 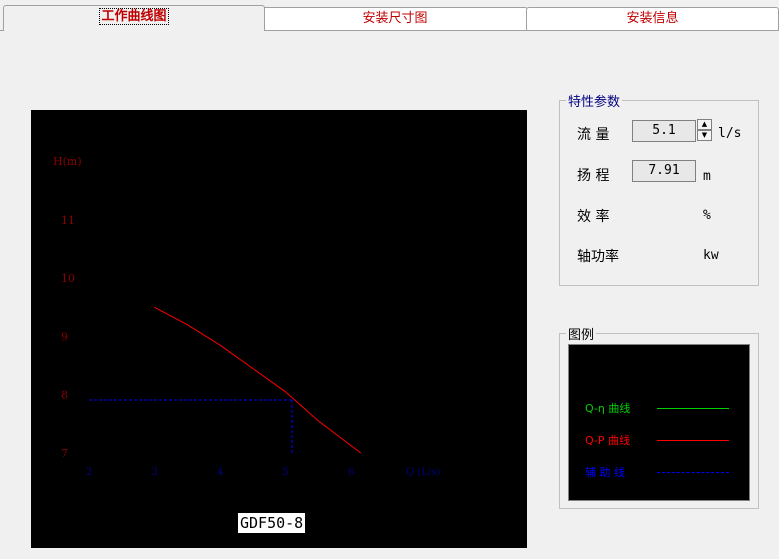 I want to click on shaft-power-unit: kw, so click(x=711, y=255).